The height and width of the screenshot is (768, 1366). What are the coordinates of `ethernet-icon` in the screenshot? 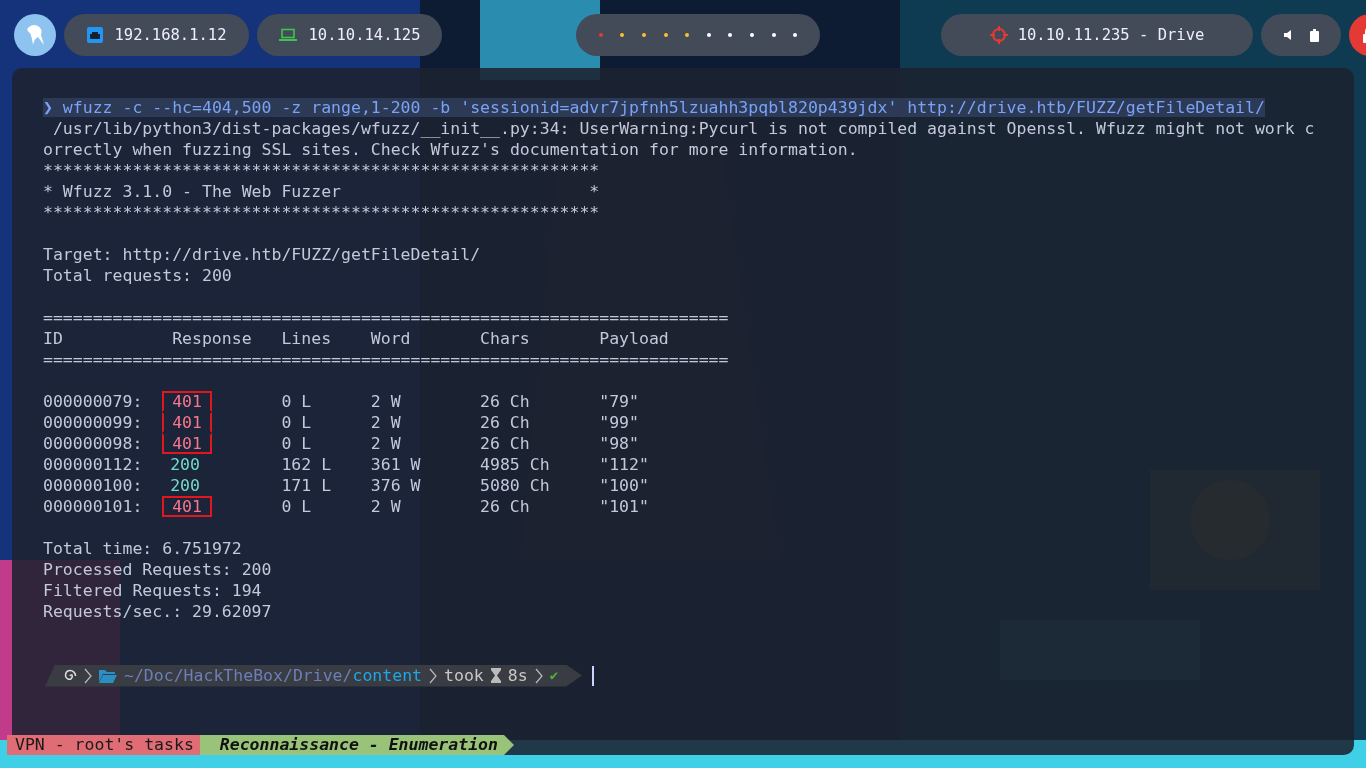 It's located at (94, 35).